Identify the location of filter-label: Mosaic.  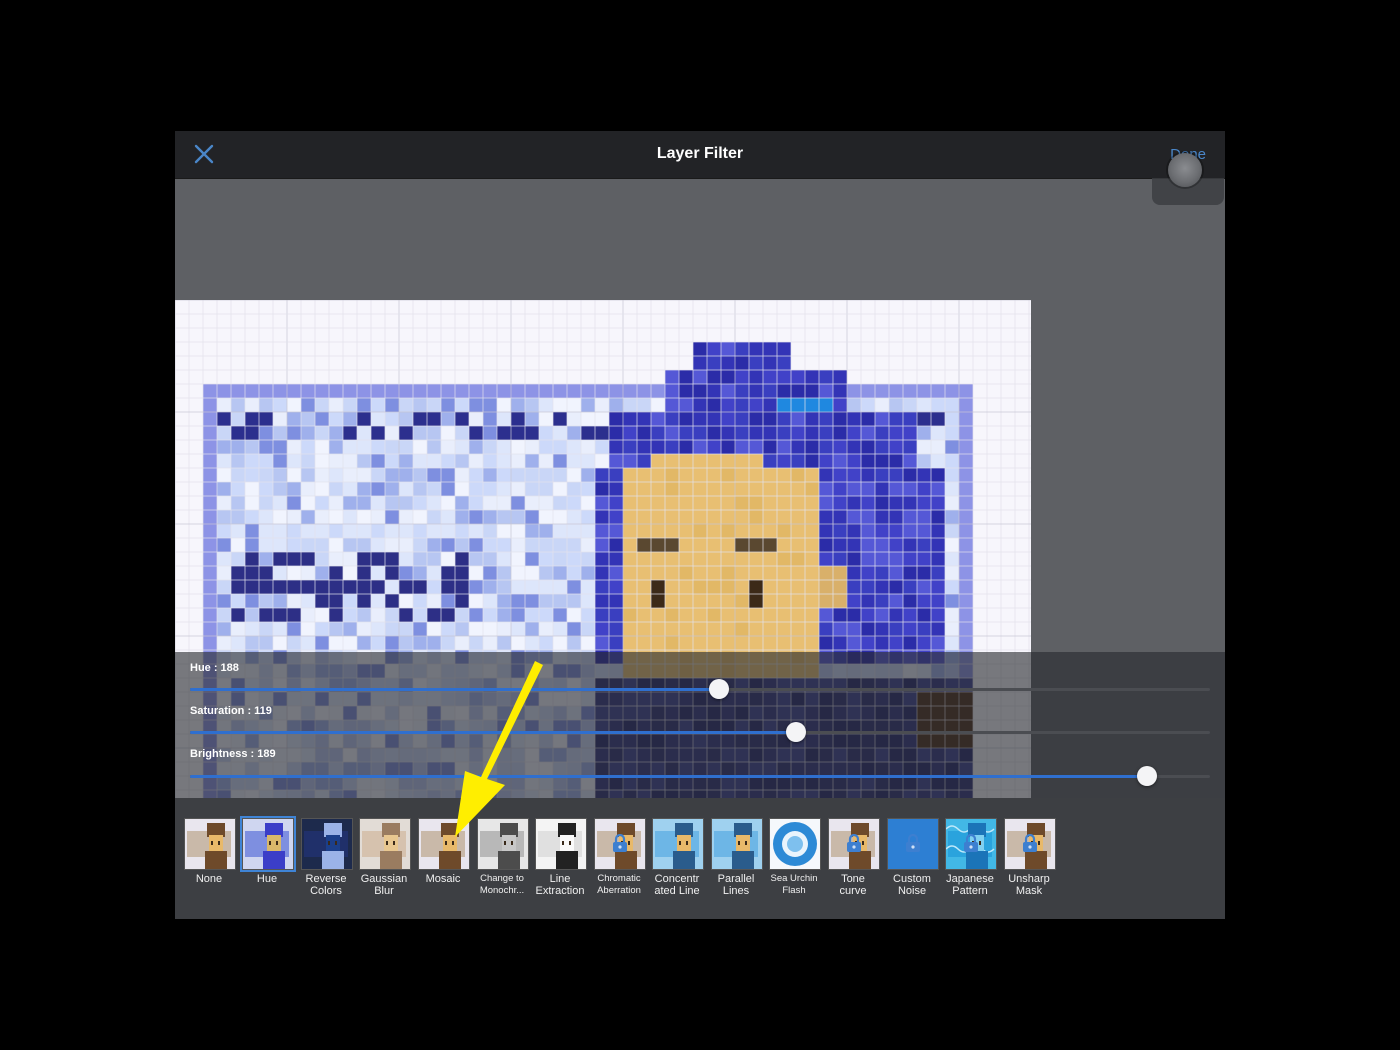
(443, 879).